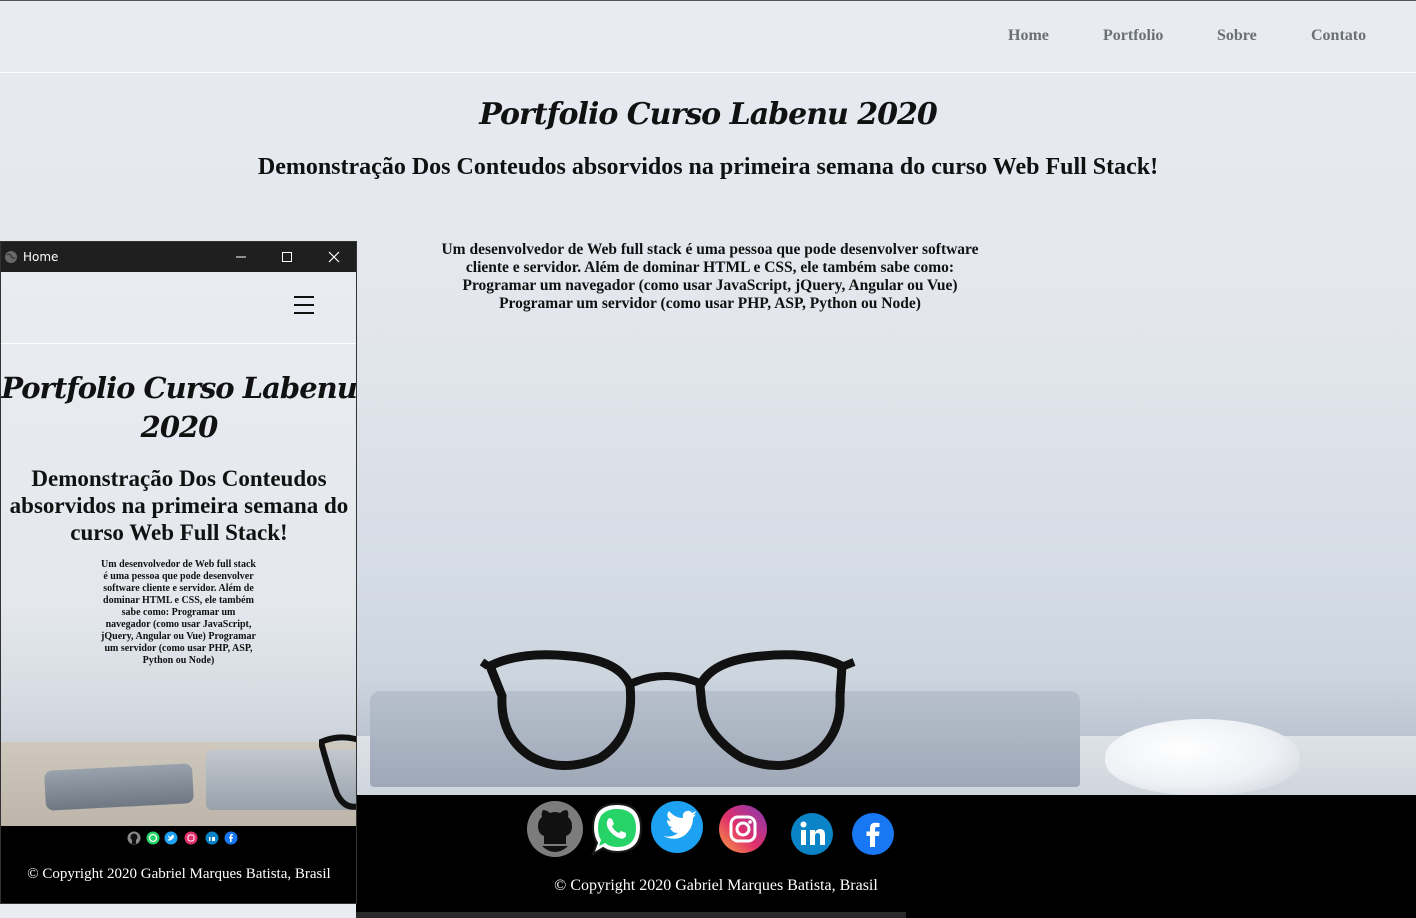  I want to click on hamburger-menu-icon, so click(305, 306).